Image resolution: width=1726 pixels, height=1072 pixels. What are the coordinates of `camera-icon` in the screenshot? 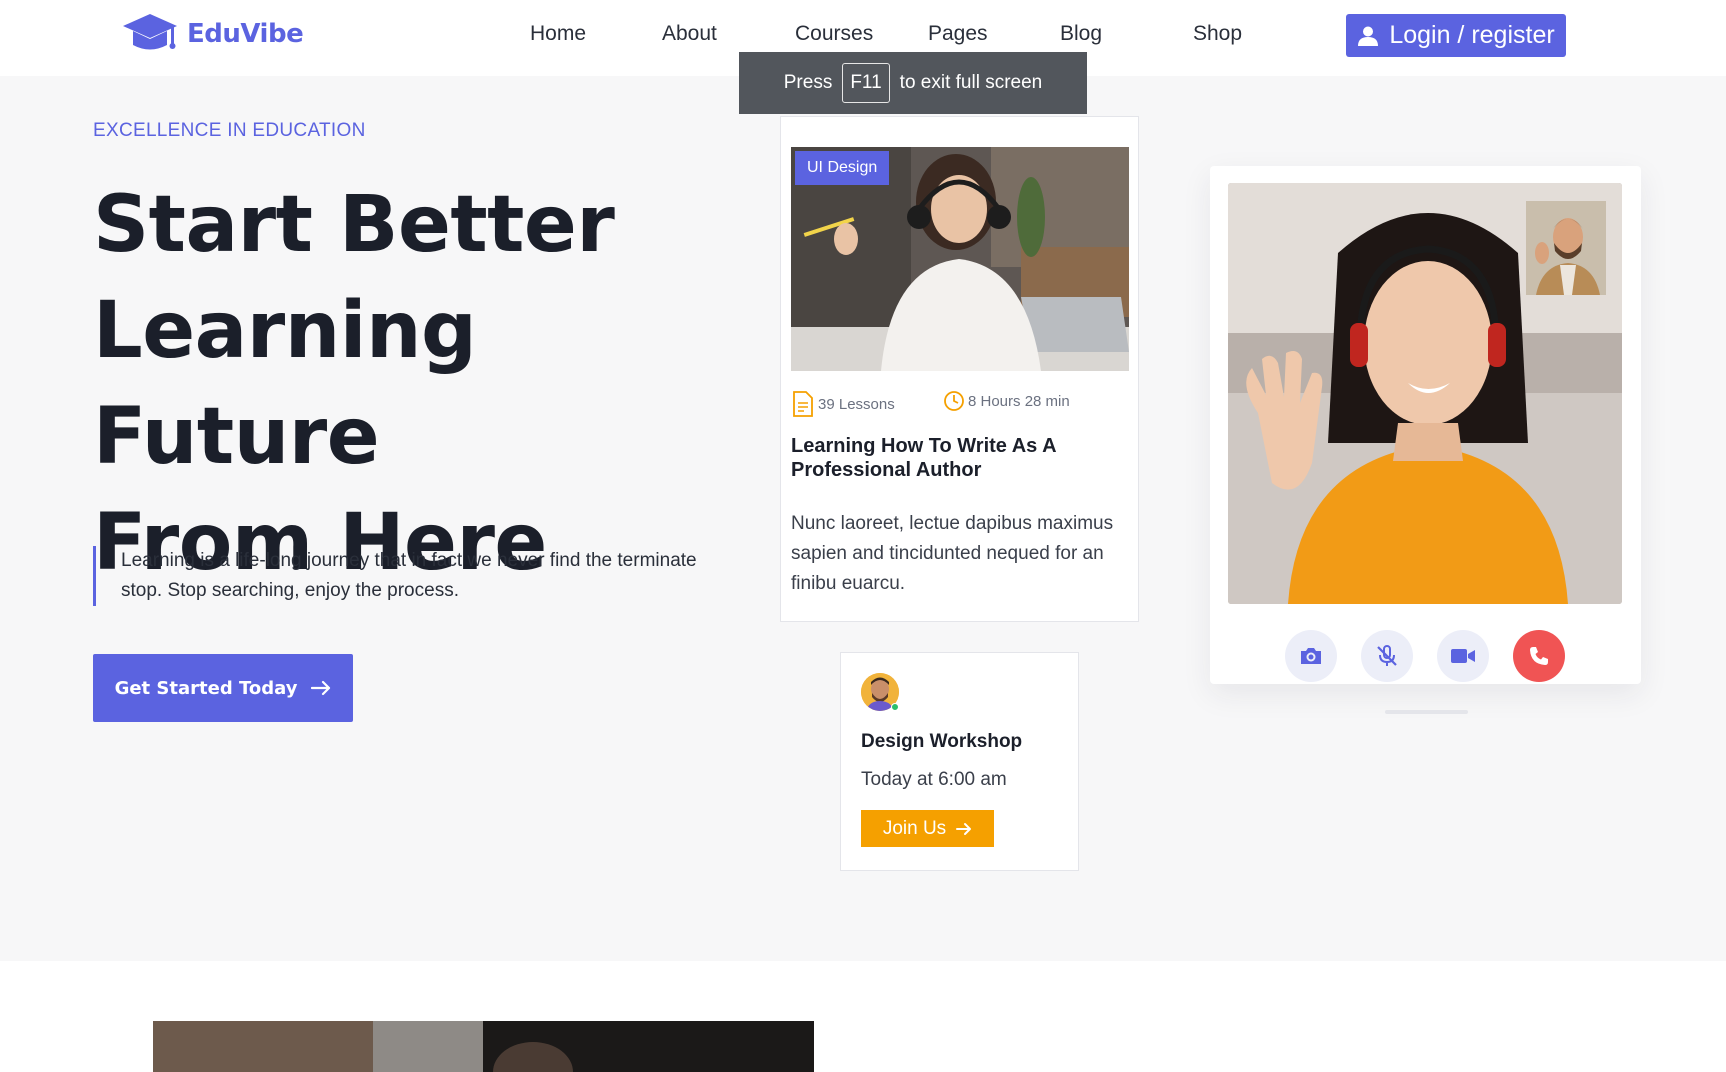 It's located at (1311, 656).